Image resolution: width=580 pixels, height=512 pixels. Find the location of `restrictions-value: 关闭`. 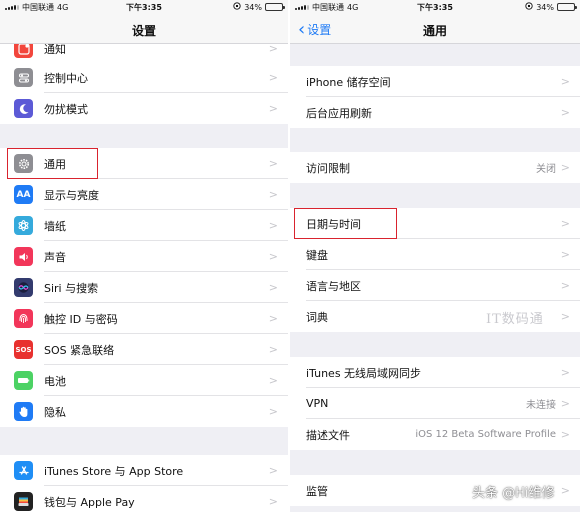

restrictions-value: 关闭 is located at coordinates (546, 169).